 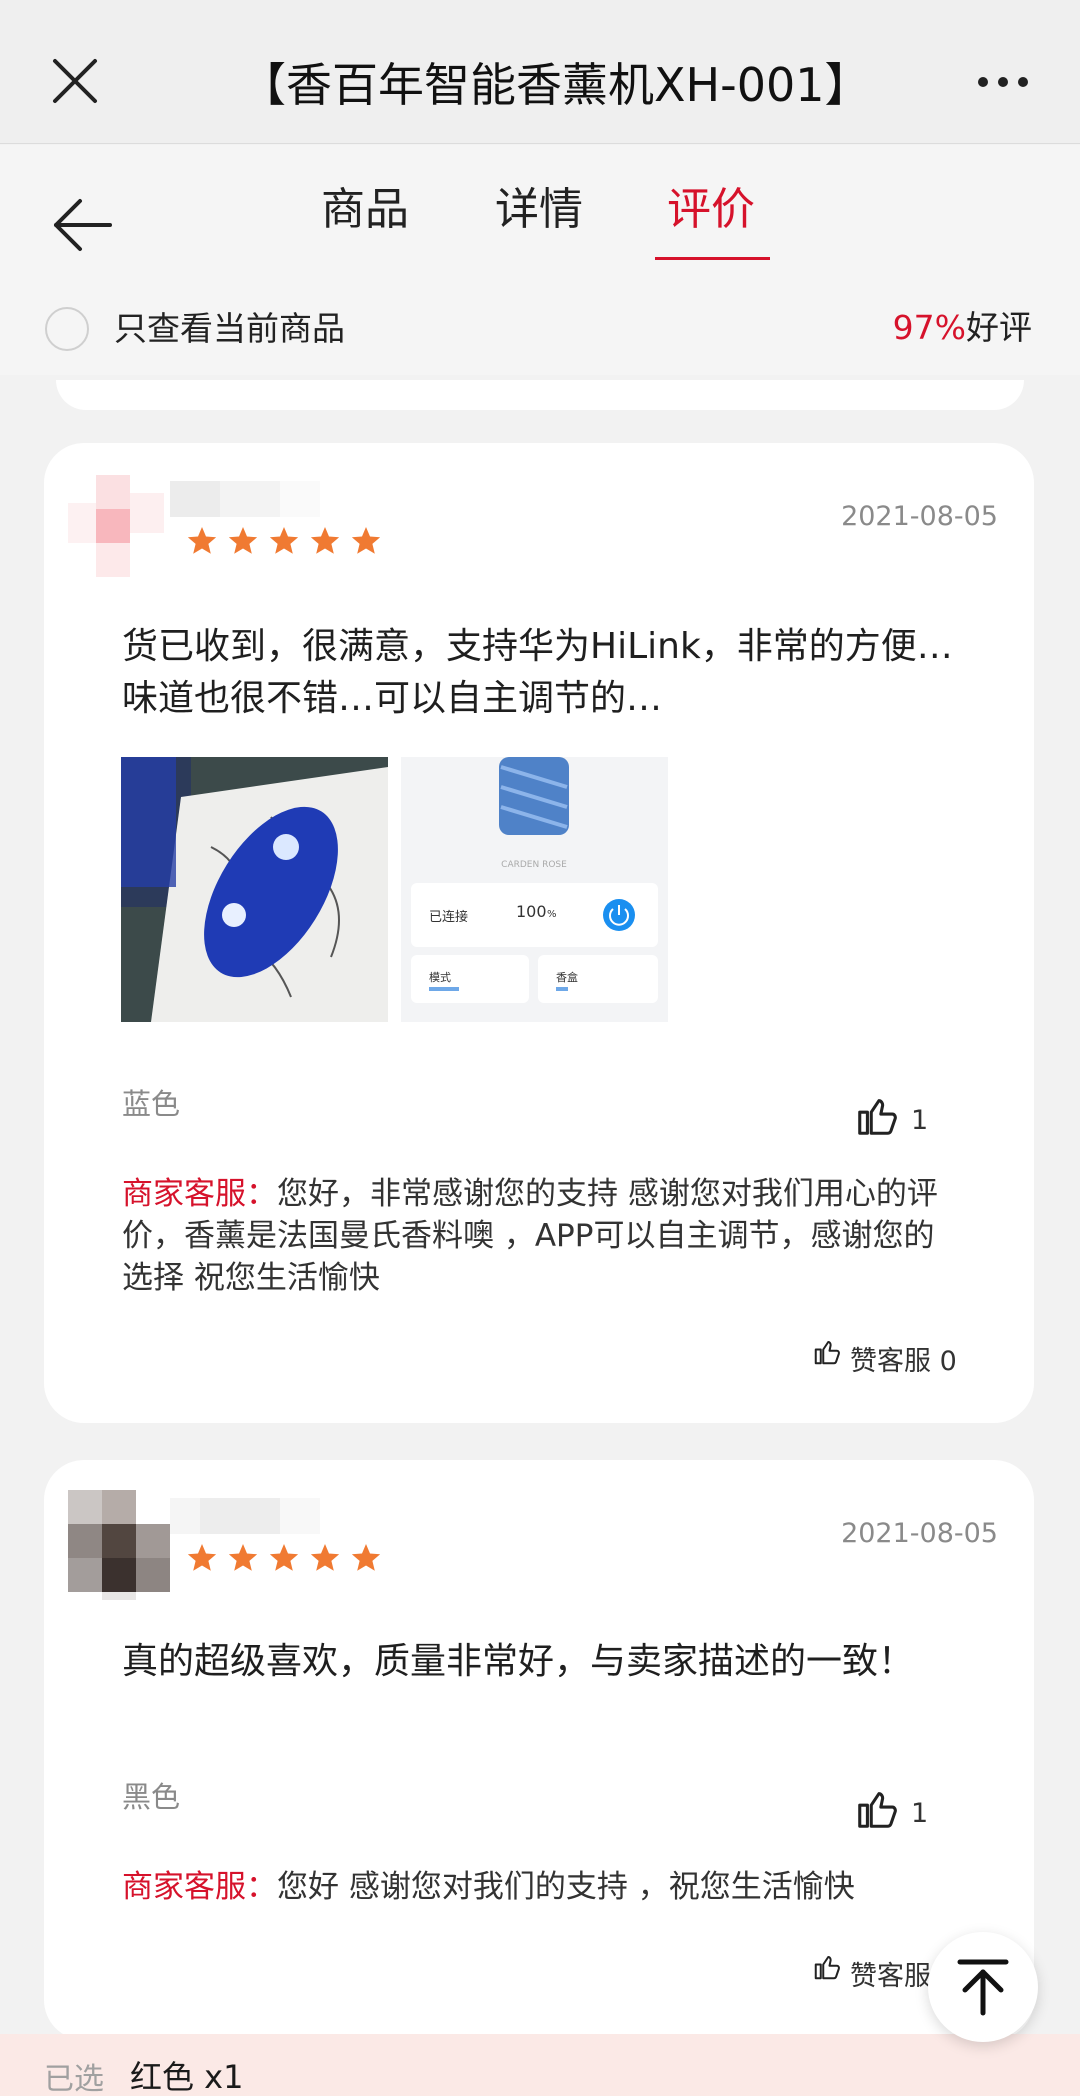 What do you see at coordinates (1003, 82) in the screenshot?
I see `more-icon` at bounding box center [1003, 82].